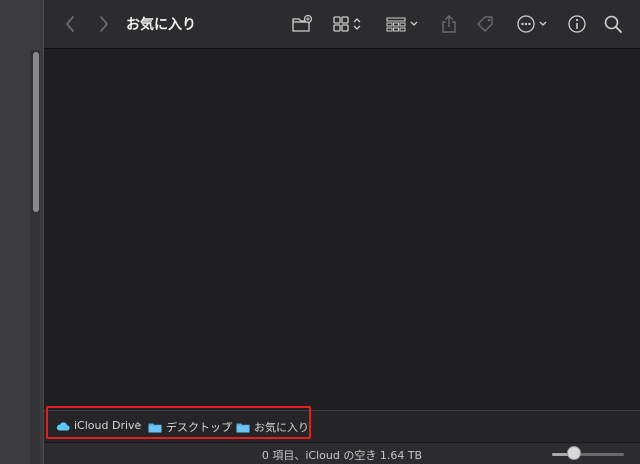  Describe the element at coordinates (70, 24) in the screenshot. I see `back-icon` at that location.